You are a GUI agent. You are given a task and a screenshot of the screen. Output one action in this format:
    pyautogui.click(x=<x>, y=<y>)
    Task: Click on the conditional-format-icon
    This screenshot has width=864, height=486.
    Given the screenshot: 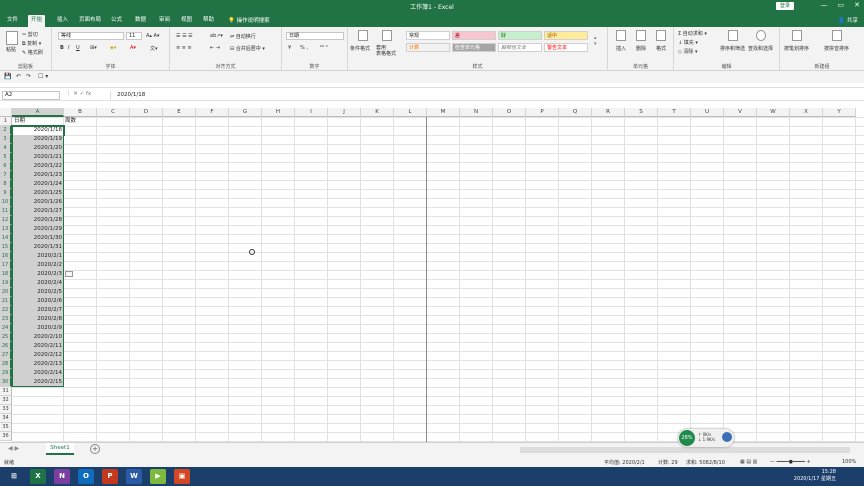 What is the action you would take?
    pyautogui.click(x=363, y=35)
    